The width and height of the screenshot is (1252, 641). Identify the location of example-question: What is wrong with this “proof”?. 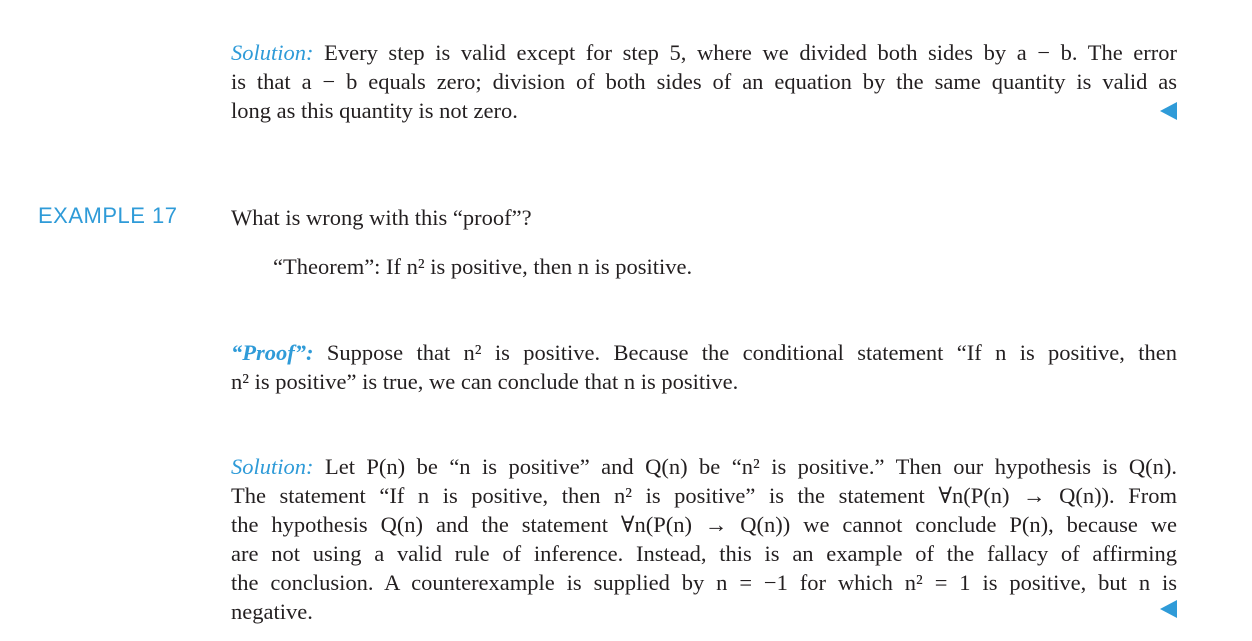
(381, 217).